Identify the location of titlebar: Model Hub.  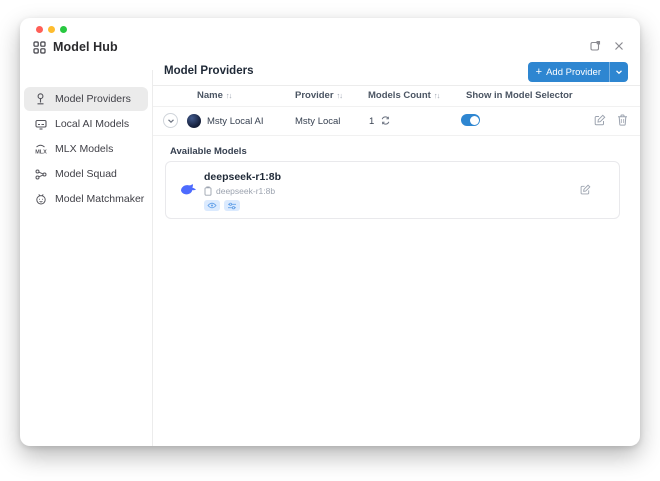
(75, 47).